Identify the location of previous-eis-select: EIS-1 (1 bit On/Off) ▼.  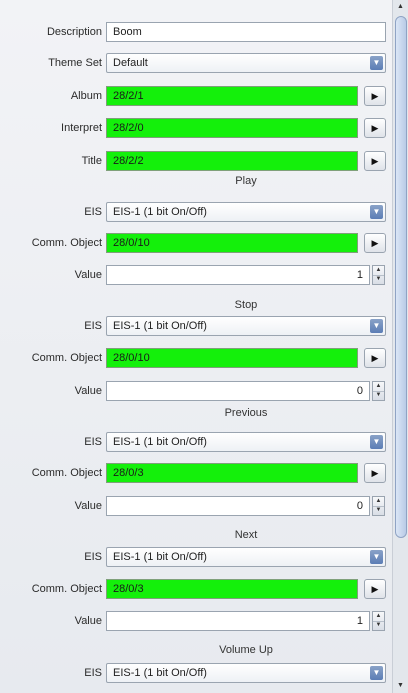
(246, 442).